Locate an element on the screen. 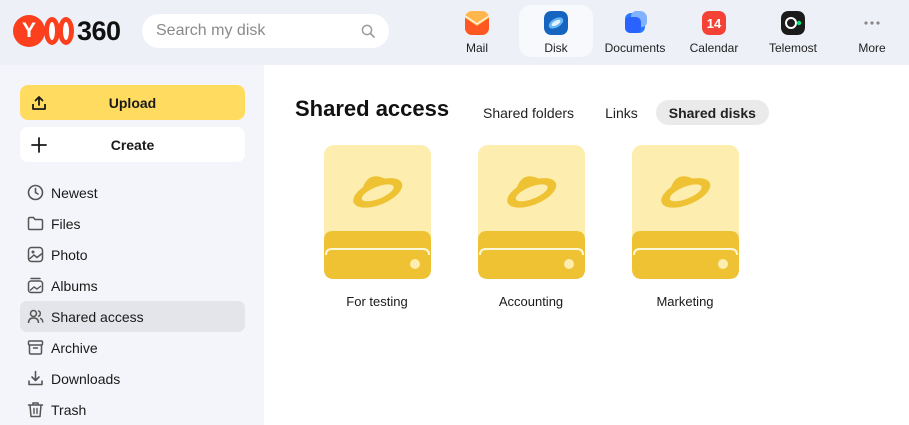 This screenshot has width=909, height=425. upload-label: Upload is located at coordinates (132, 102).